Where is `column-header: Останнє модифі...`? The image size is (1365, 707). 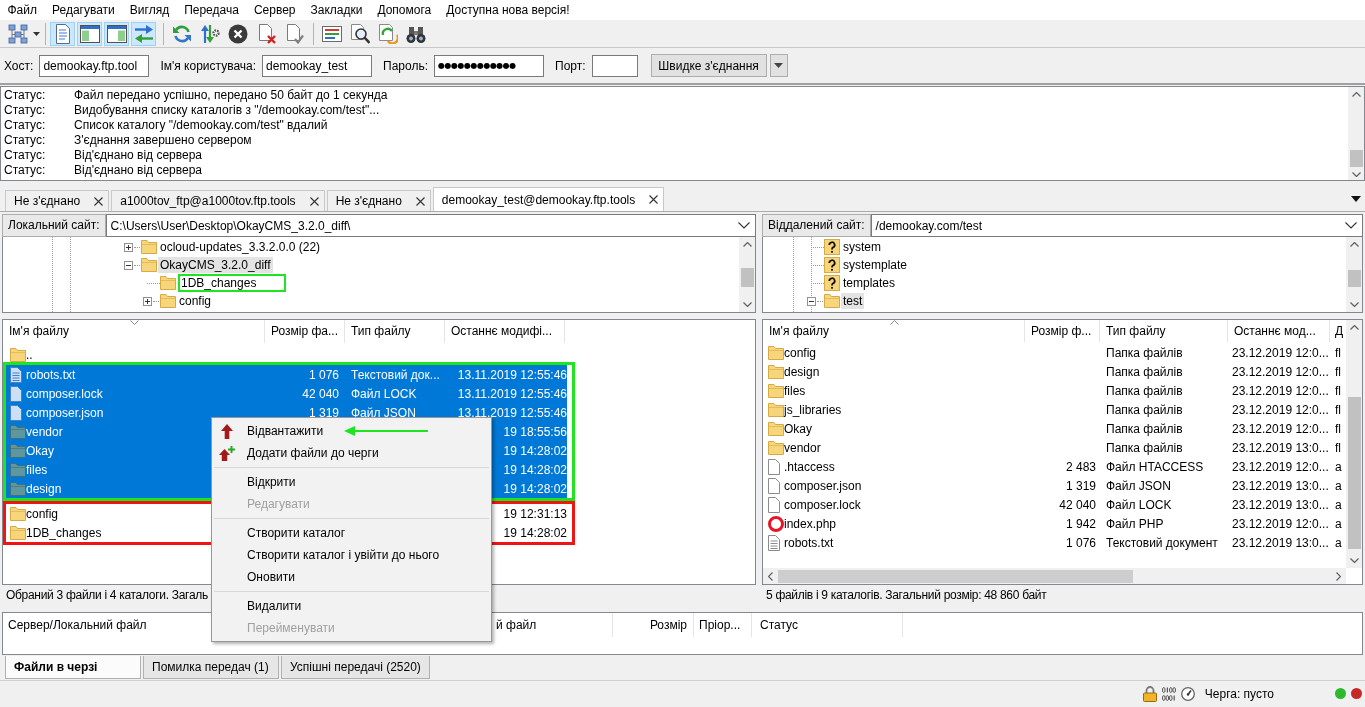 column-header: Останнє модифі... is located at coordinates (505, 331).